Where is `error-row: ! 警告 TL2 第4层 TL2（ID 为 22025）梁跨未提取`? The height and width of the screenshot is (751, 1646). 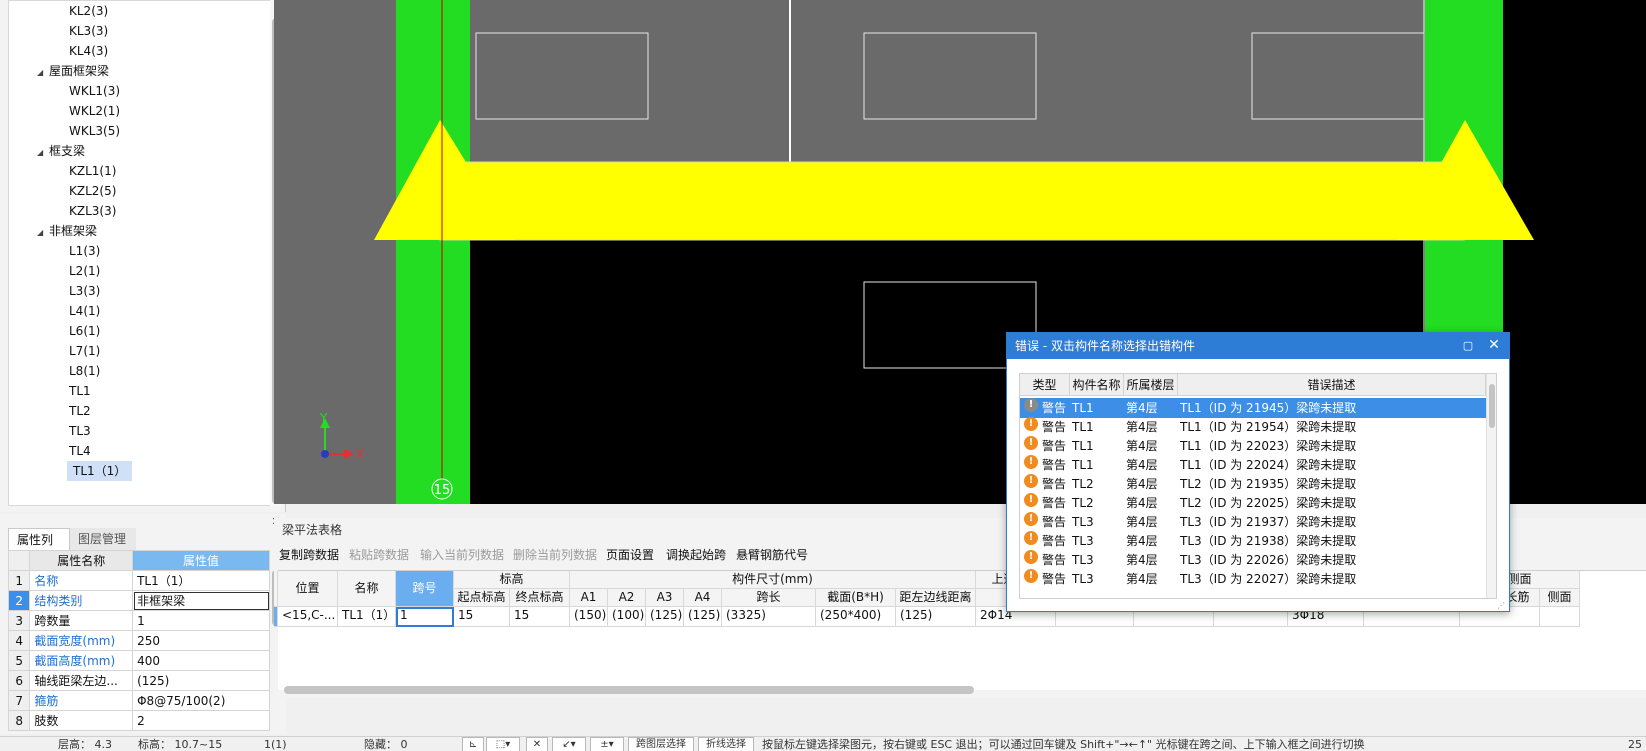
error-row: ! 警告 TL2 第4层 TL2（ID 为 22025）梁跨未提取 is located at coordinates (1253, 503).